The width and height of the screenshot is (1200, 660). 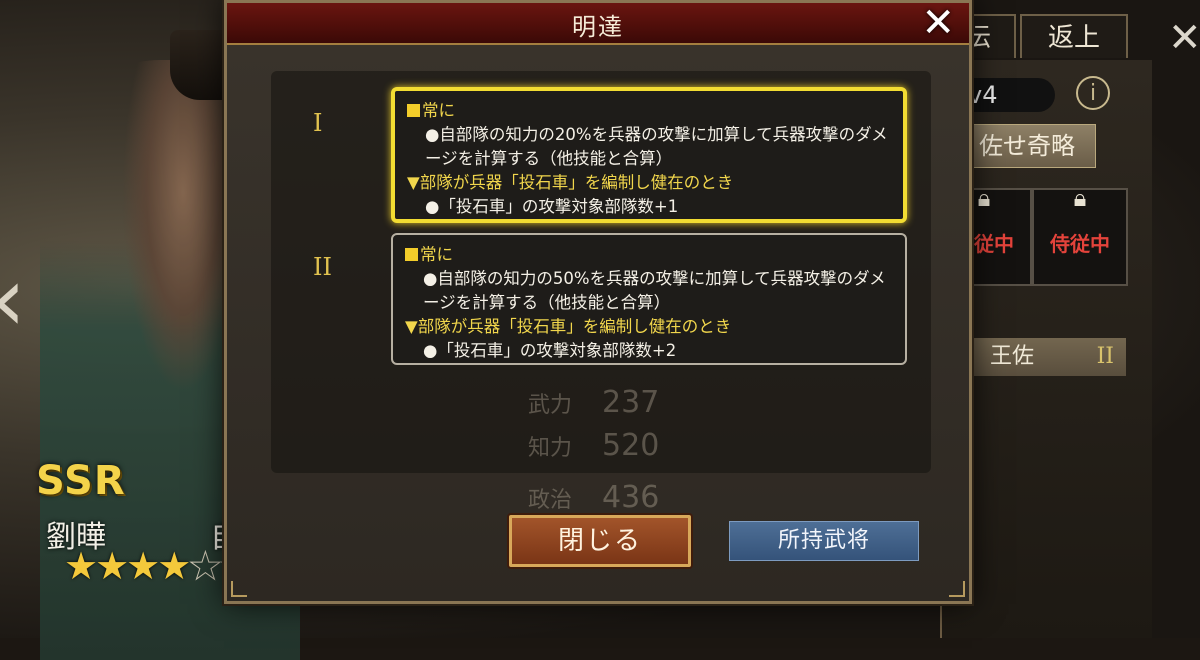 I want to click on stat-value: 436, so click(x=631, y=497).